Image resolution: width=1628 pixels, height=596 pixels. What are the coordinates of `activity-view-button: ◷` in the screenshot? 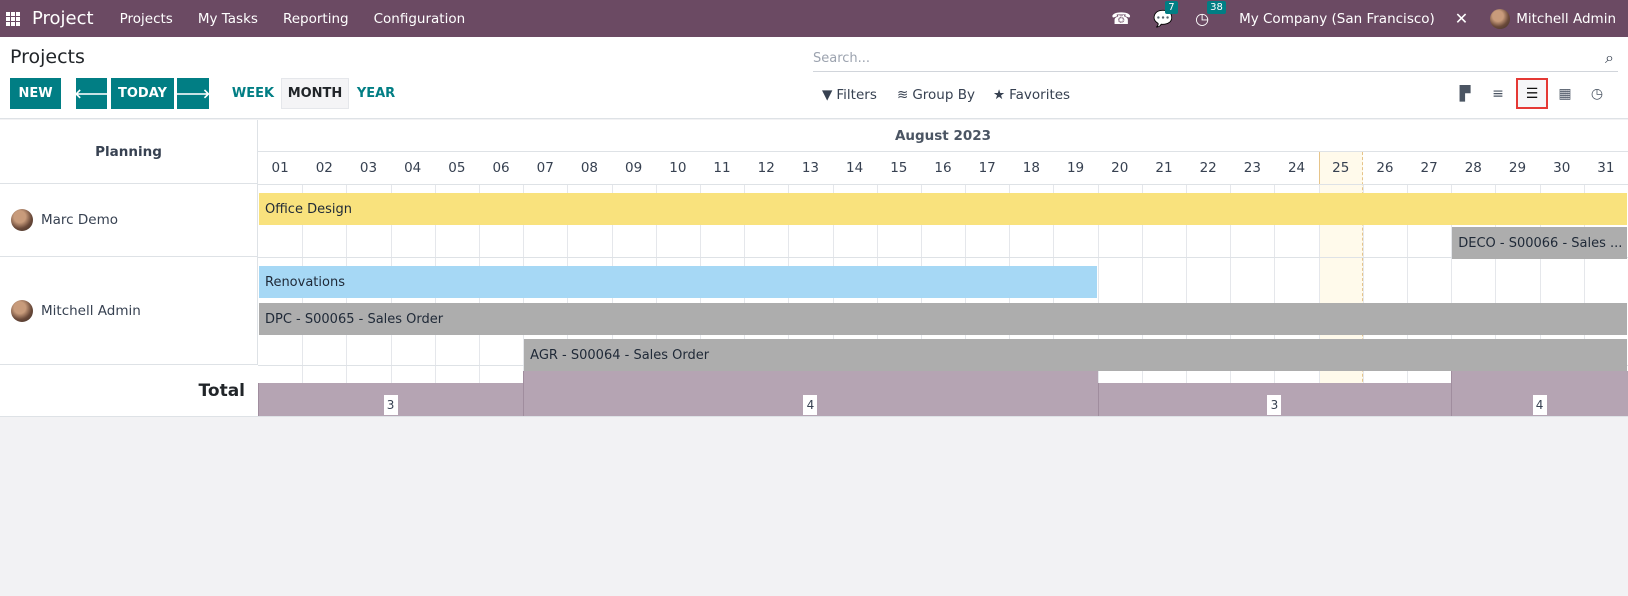 It's located at (1597, 93).